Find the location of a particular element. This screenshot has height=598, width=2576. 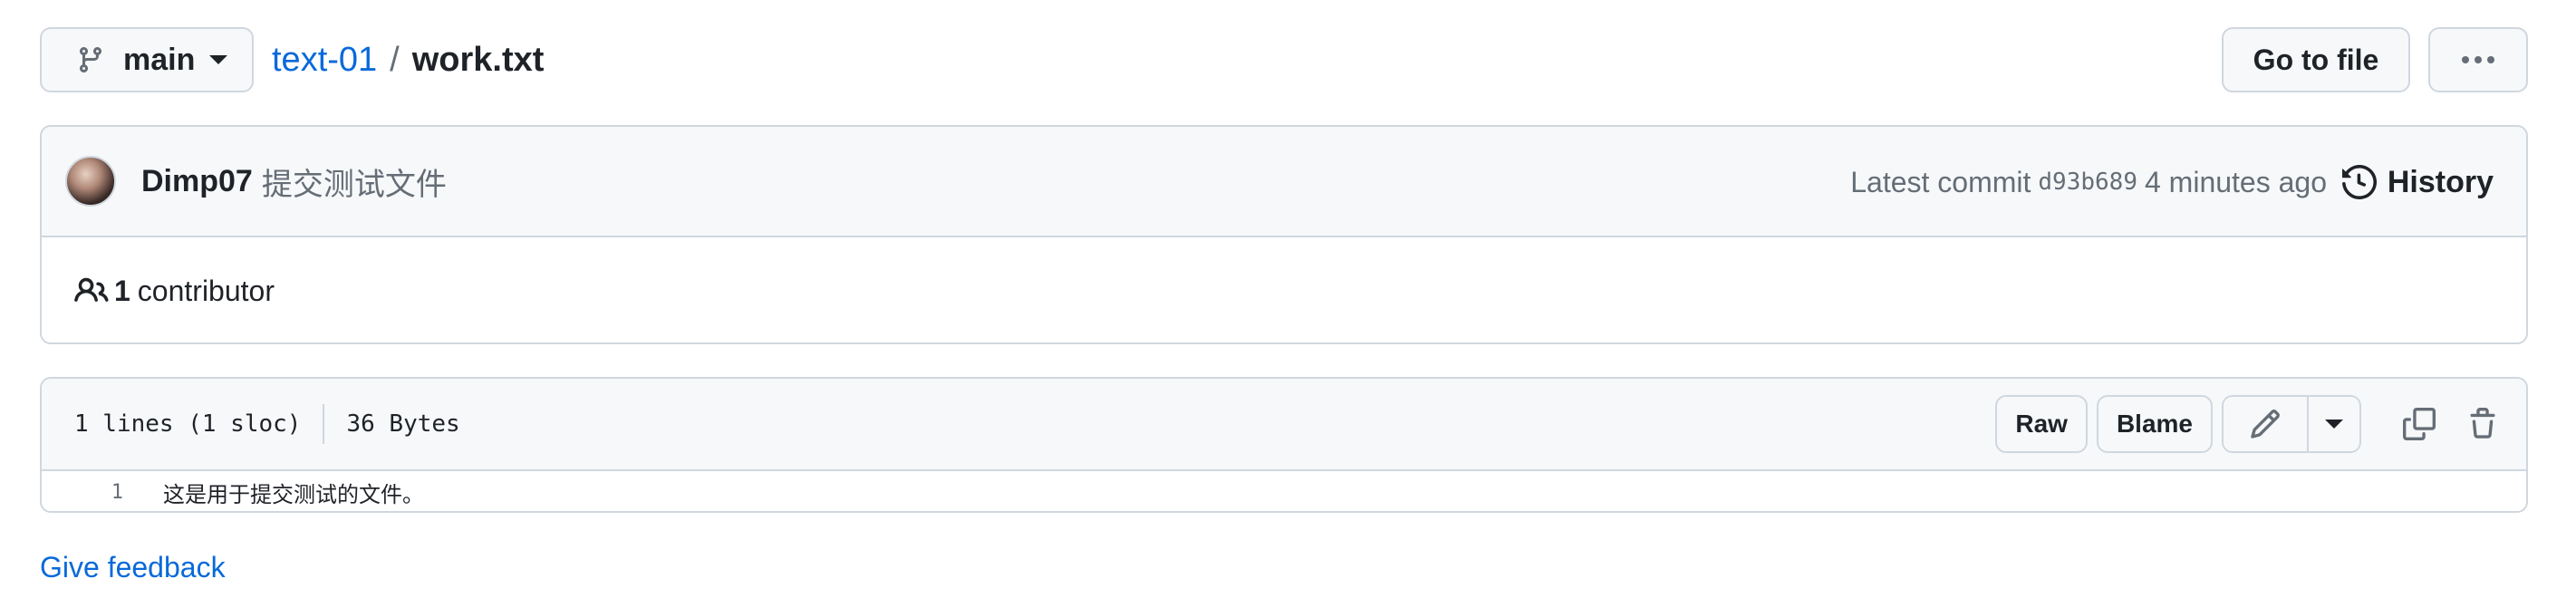

branch-selector-button: main is located at coordinates (147, 59).